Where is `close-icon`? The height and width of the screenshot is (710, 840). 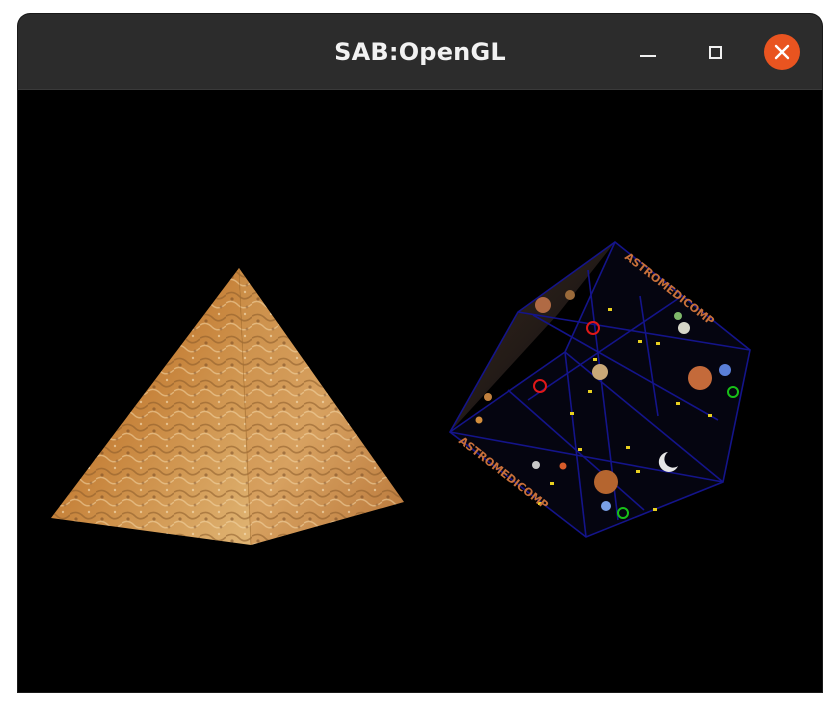 close-icon is located at coordinates (782, 52).